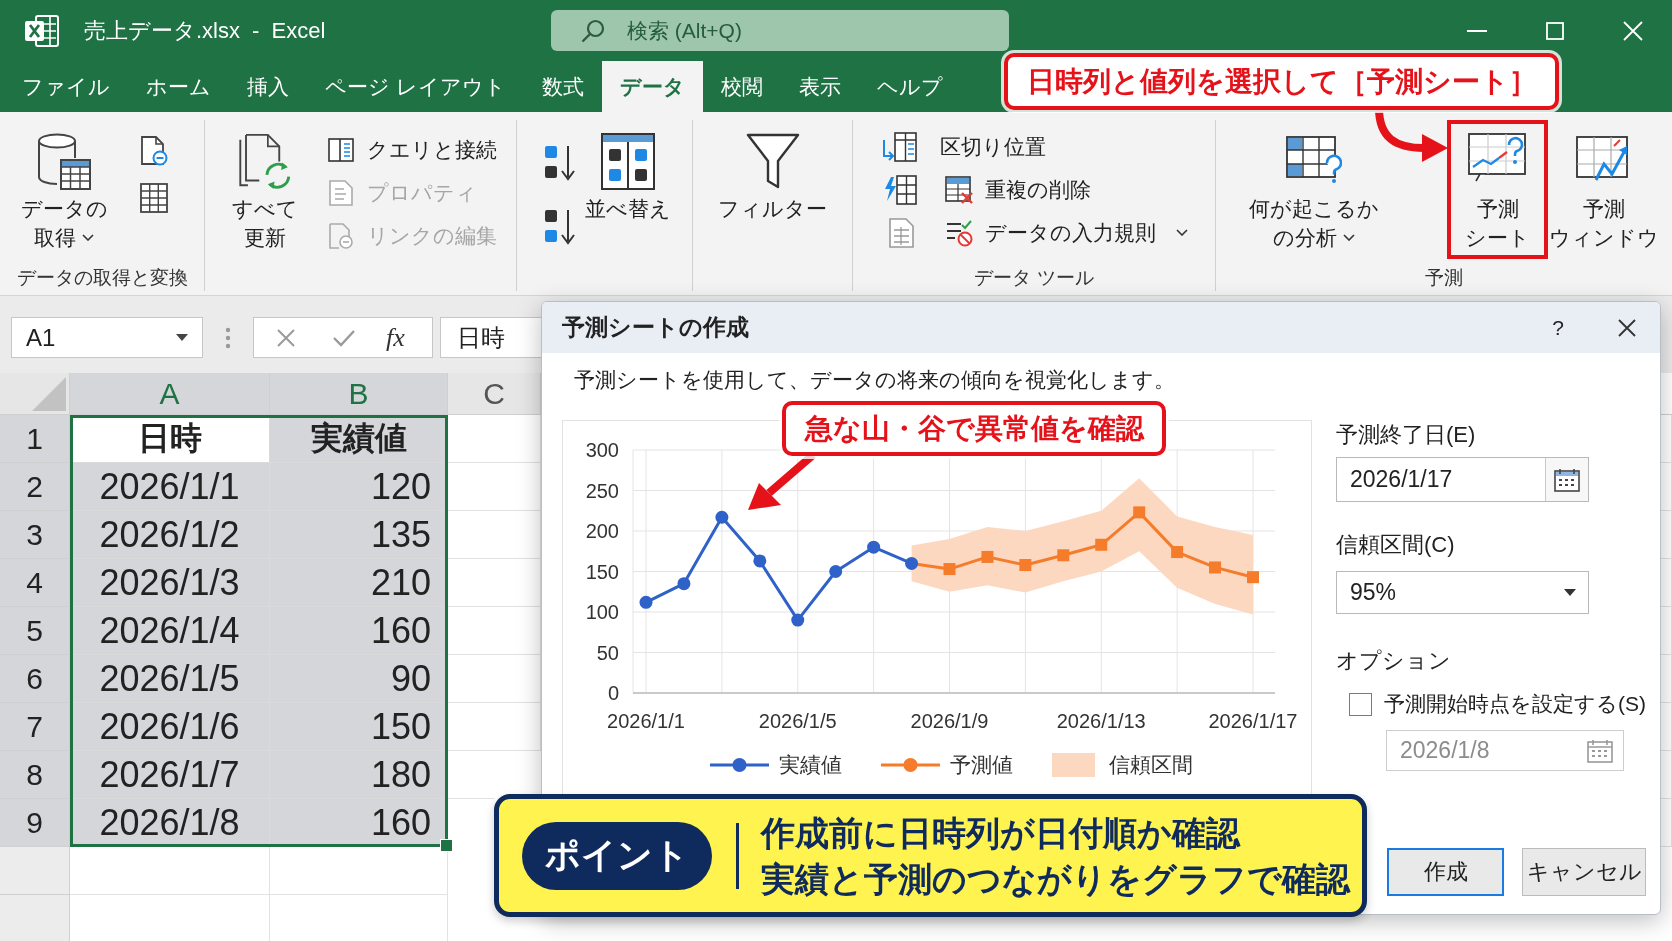  What do you see at coordinates (560, 162) in the screenshot?
I see `sort-ascending-icon` at bounding box center [560, 162].